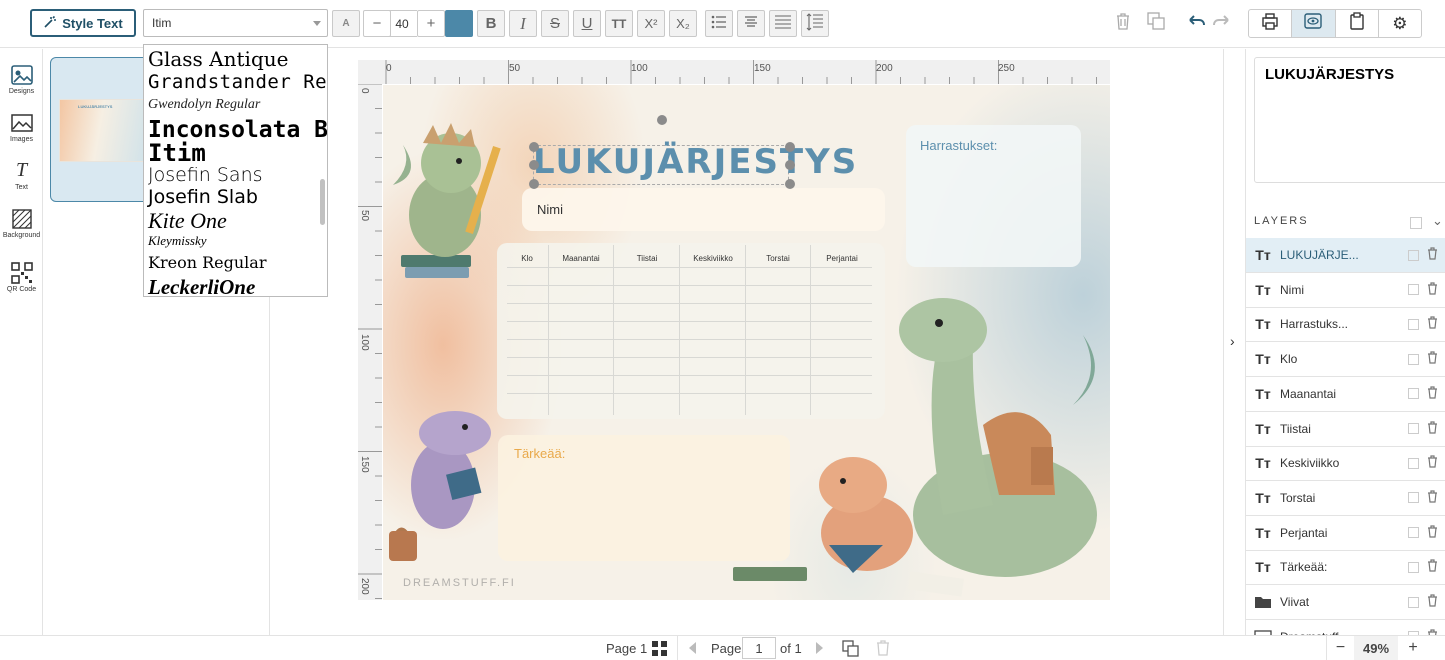 Image resolution: width=1445 pixels, height=660 pixels. What do you see at coordinates (21, 277) in the screenshot?
I see `nav-qr-code: QR Code` at bounding box center [21, 277].